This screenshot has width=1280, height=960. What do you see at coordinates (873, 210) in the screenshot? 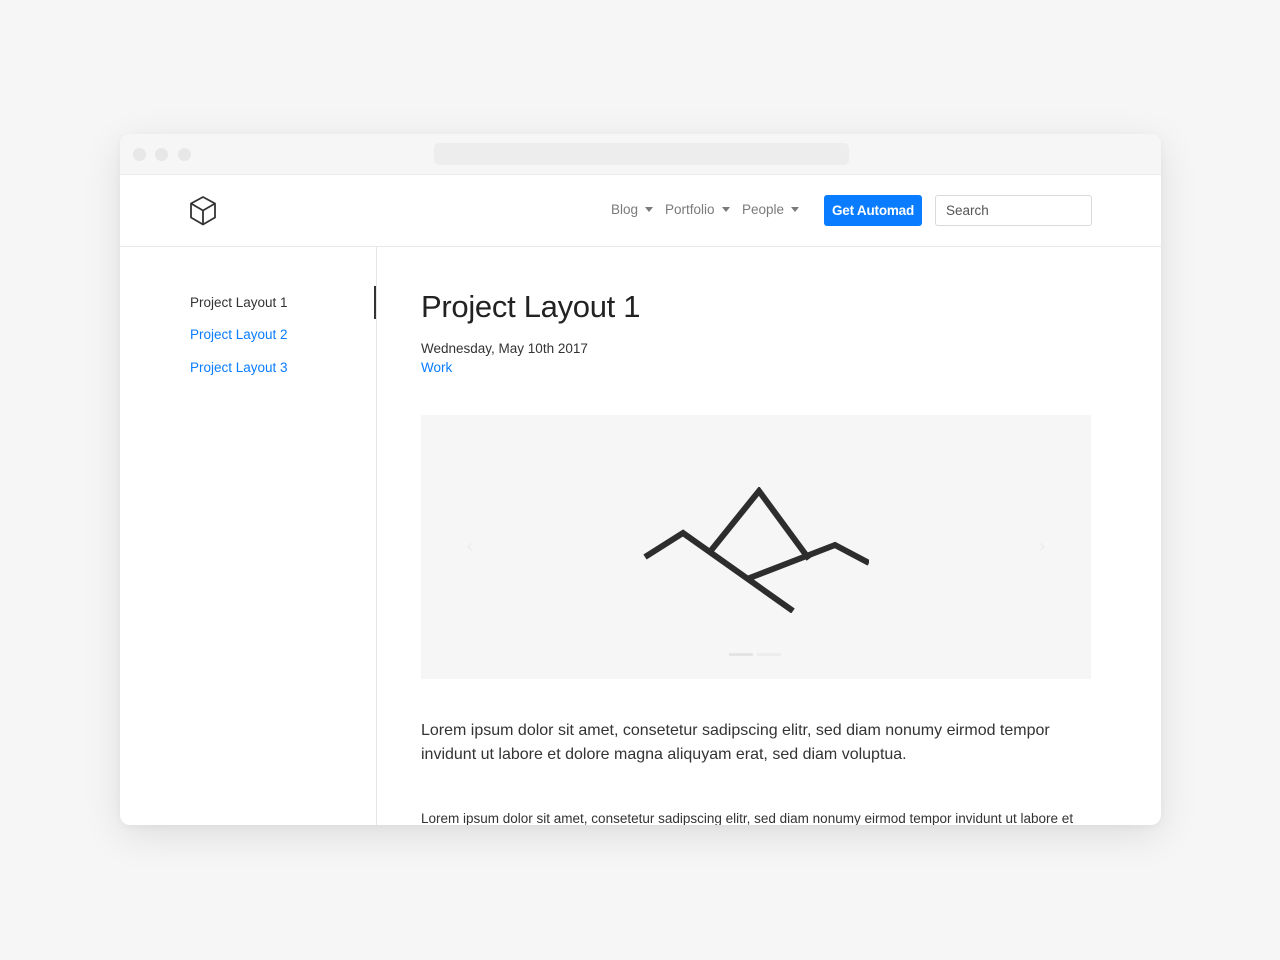
I see `get-automad-button: Get Automad` at bounding box center [873, 210].